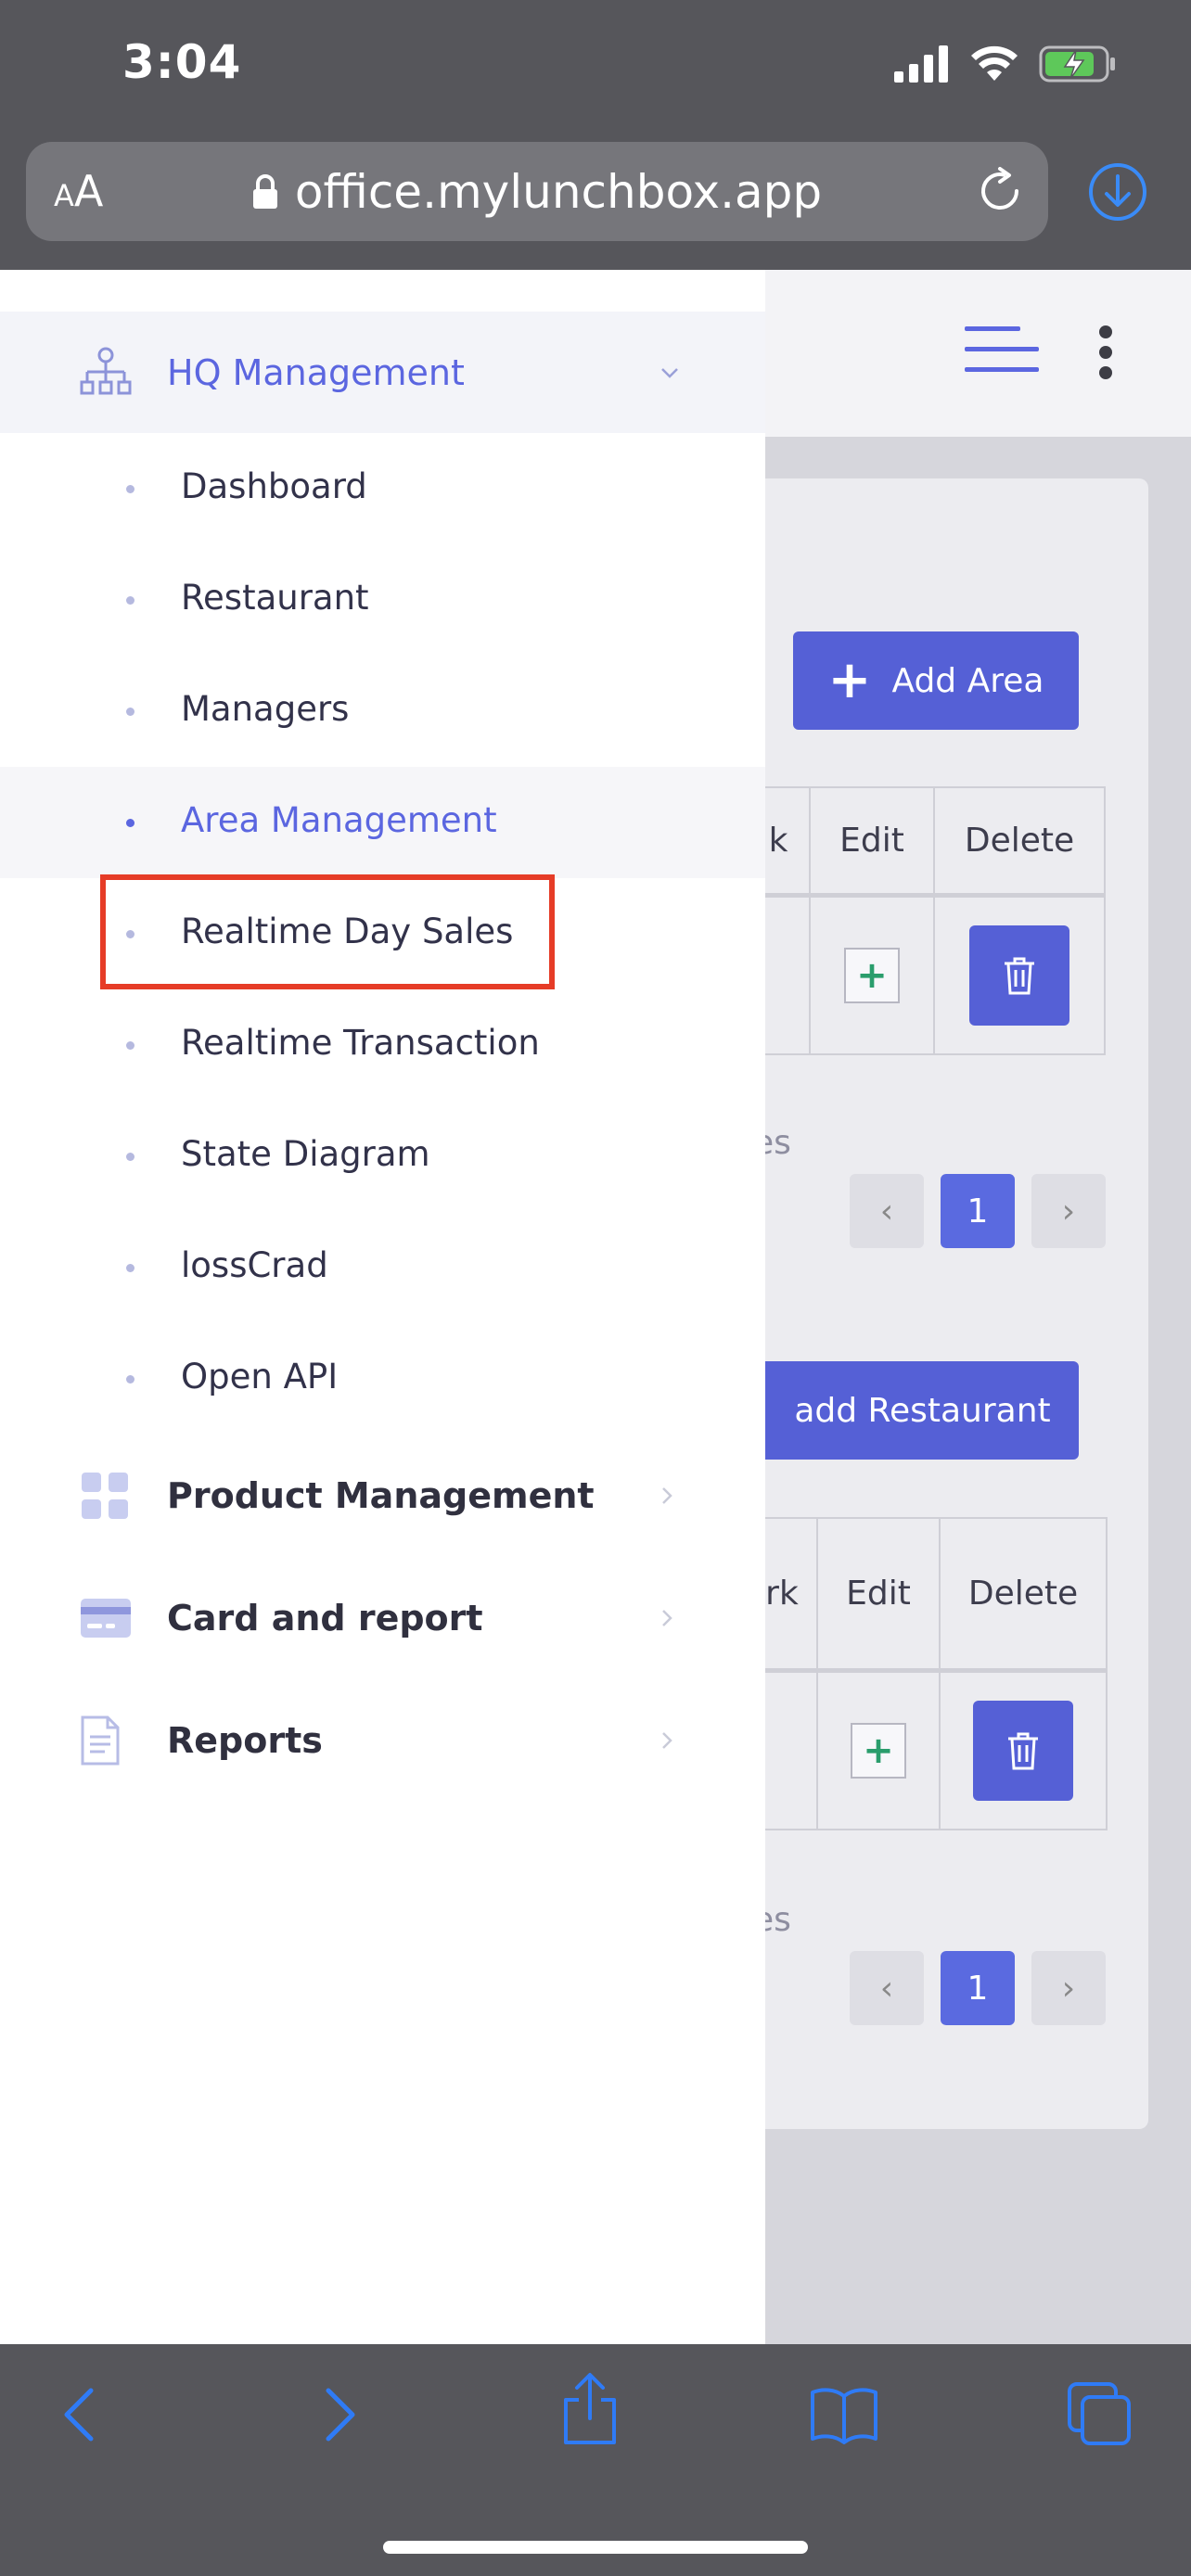 Image resolution: width=1191 pixels, height=2576 pixels. What do you see at coordinates (382, 1267) in the screenshot?
I see `sidebar-item-losscrad: lossCrad` at bounding box center [382, 1267].